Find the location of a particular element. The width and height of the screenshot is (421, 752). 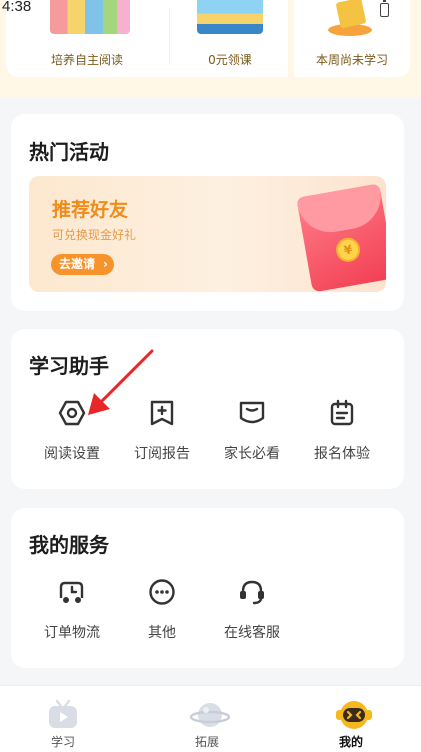

other-item: 其他 is located at coordinates (162, 613).